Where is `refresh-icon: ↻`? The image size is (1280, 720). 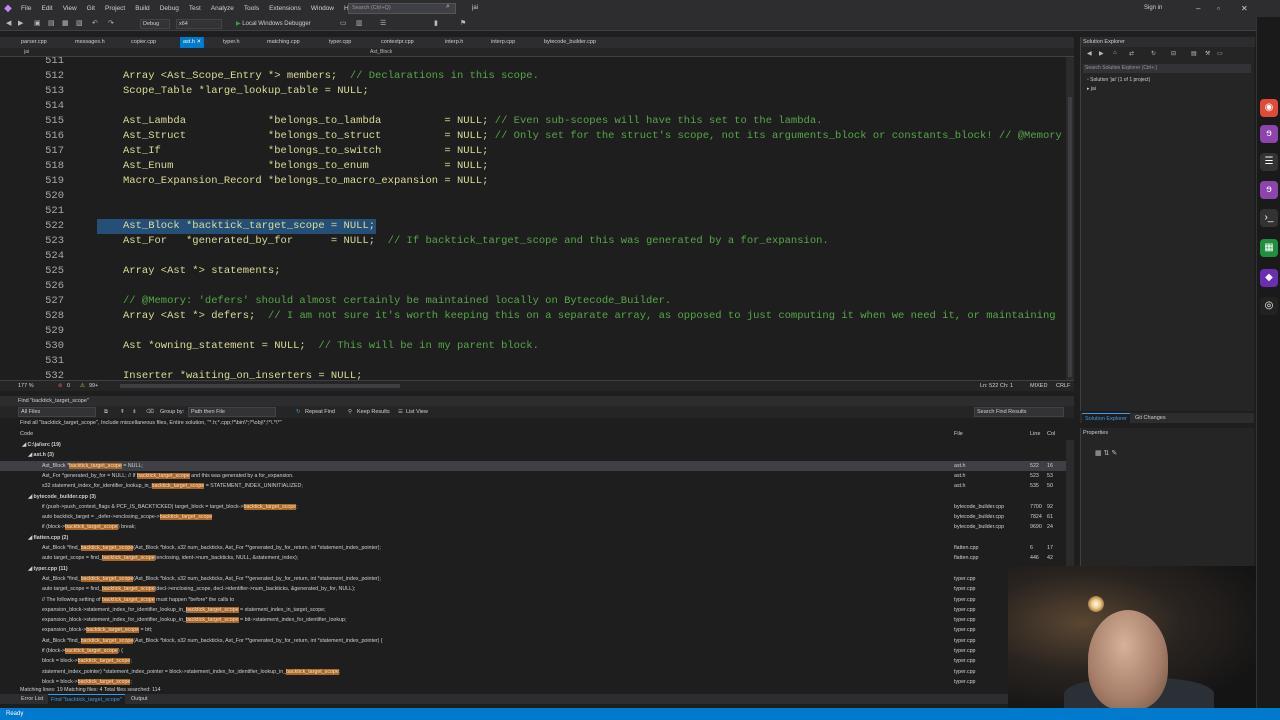 refresh-icon: ↻ is located at coordinates (1153, 53).